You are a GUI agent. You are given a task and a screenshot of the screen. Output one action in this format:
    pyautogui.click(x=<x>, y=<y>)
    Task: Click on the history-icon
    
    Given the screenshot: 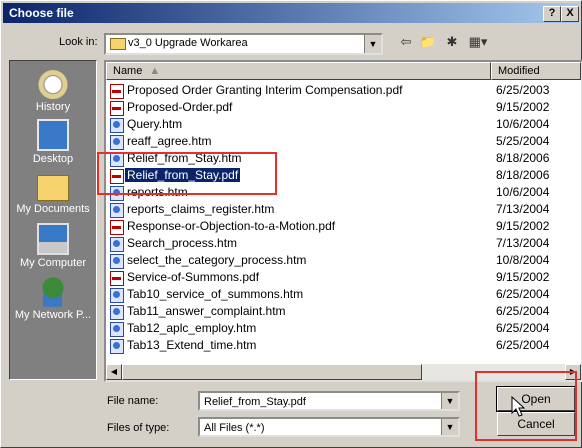 What is the action you would take?
    pyautogui.click(x=53, y=83)
    